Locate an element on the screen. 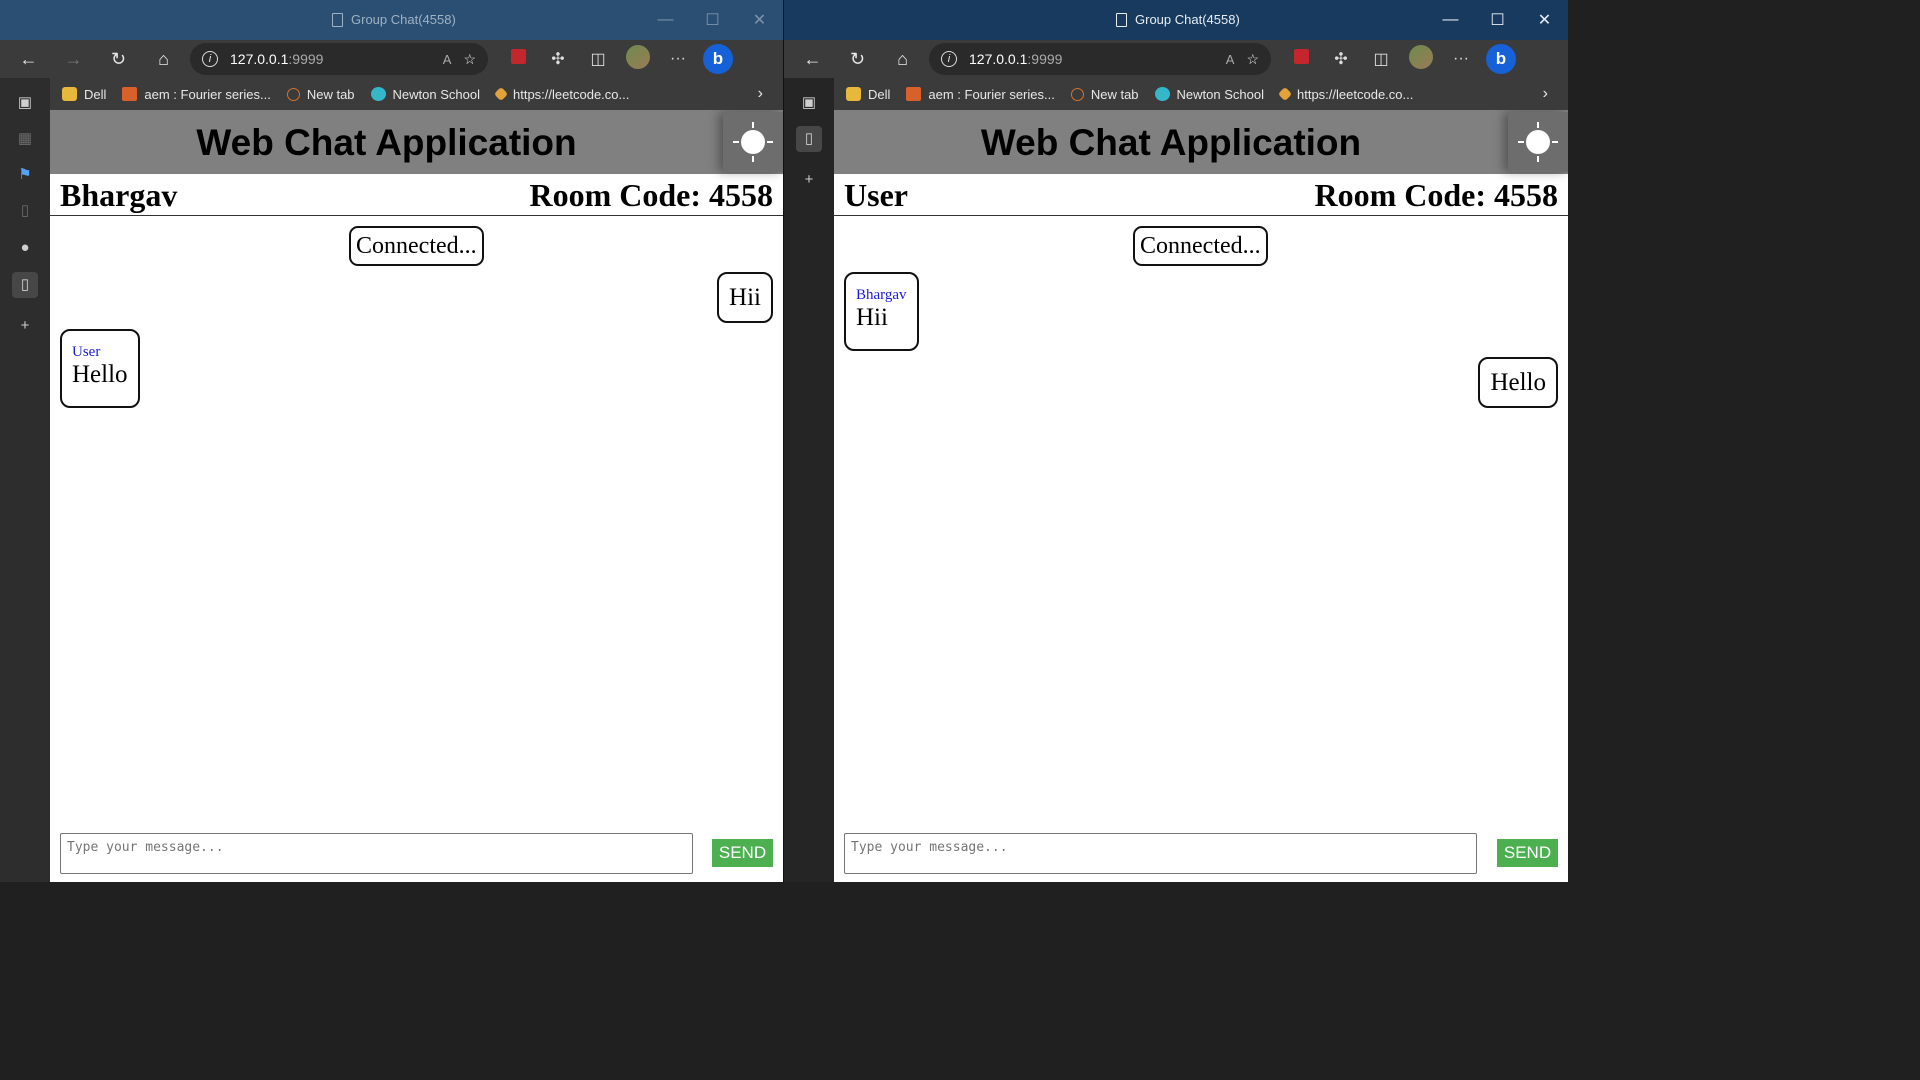 Image resolution: width=1920 pixels, height=1080 pixels. address-text: 127.0.0.1:9999 is located at coordinates (1015, 59).